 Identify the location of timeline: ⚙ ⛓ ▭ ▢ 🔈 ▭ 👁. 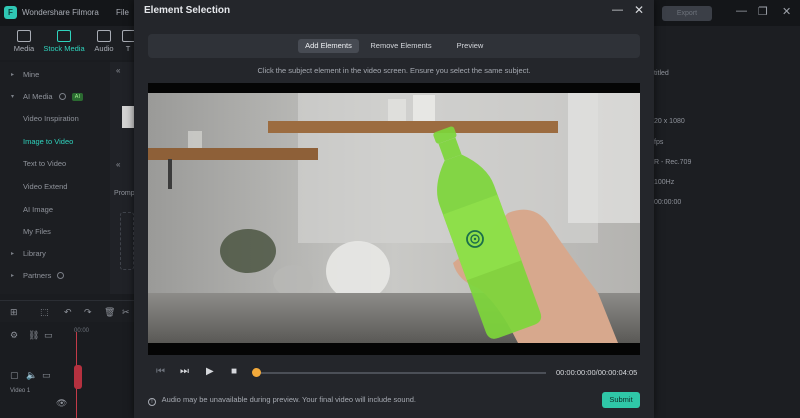
(67, 370).